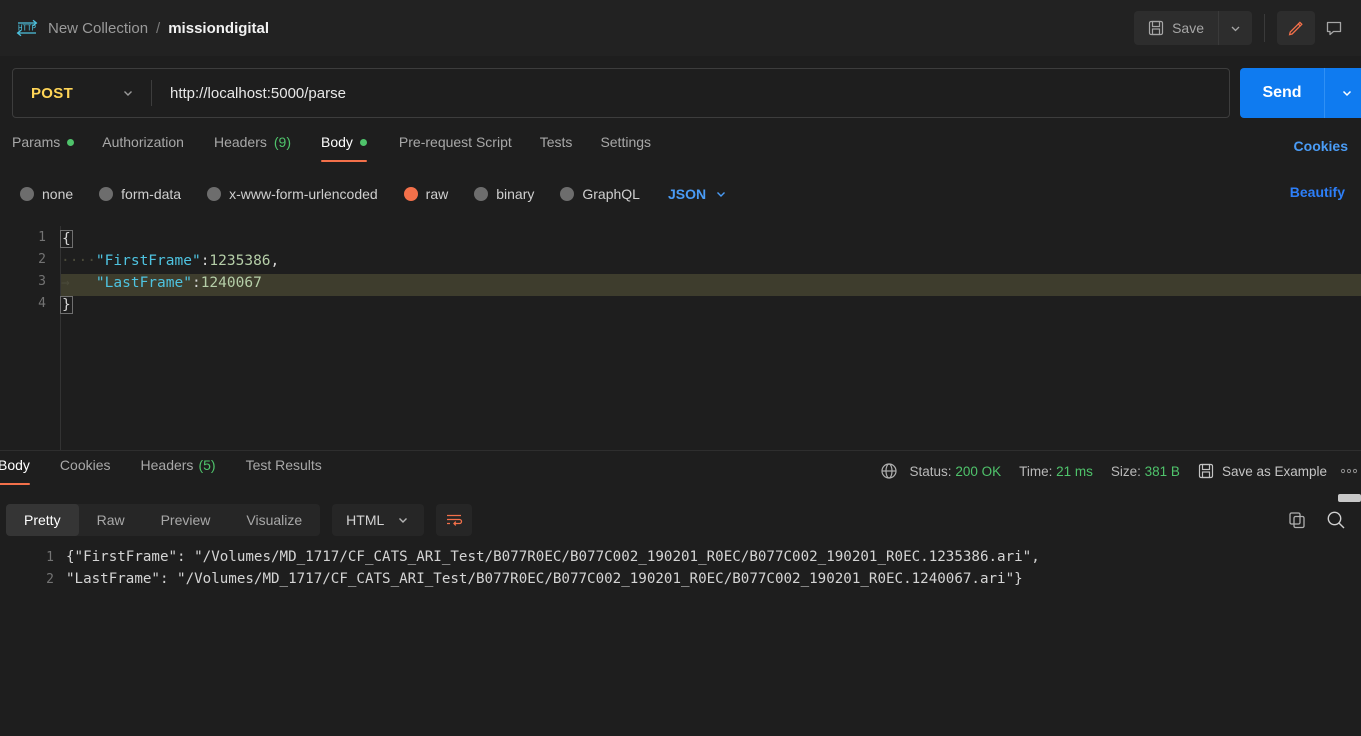 The width and height of the screenshot is (1361, 736). Describe the element at coordinates (170, 261) in the screenshot. I see `code-line-2: ···· "FirstFrame":1235386,` at that location.